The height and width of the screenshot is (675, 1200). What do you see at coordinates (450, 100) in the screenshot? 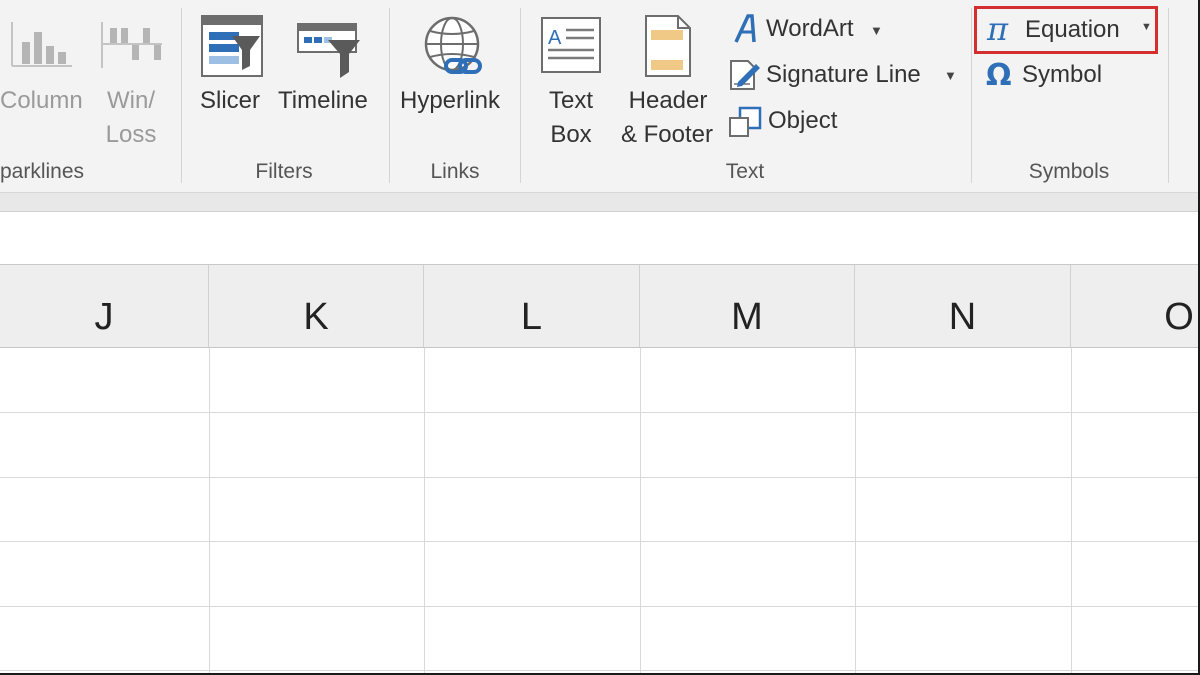
I see `hyperlink-label: Hyperlink` at bounding box center [450, 100].